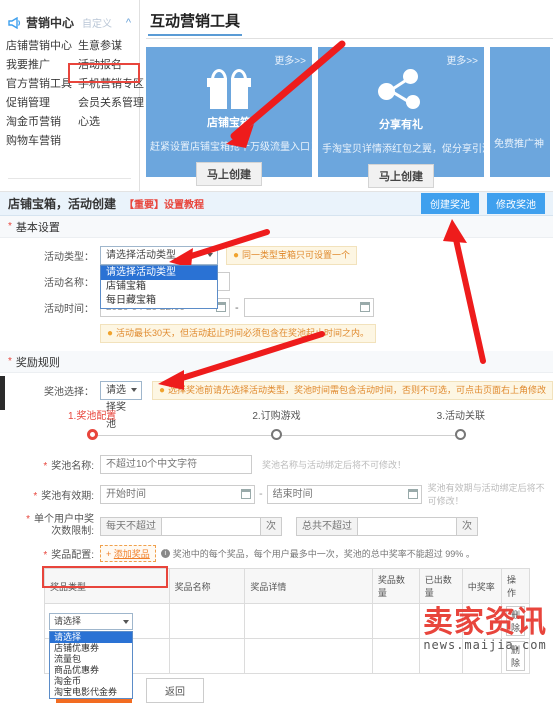 This screenshot has width=553, height=703. I want to click on sidebar-item-8: 淘金币营销, so click(42, 122).